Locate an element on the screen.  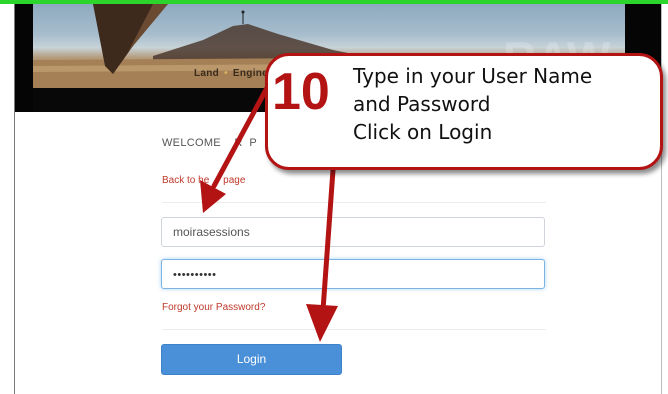
nav-item-engine: Engine is located at coordinates (250, 73).